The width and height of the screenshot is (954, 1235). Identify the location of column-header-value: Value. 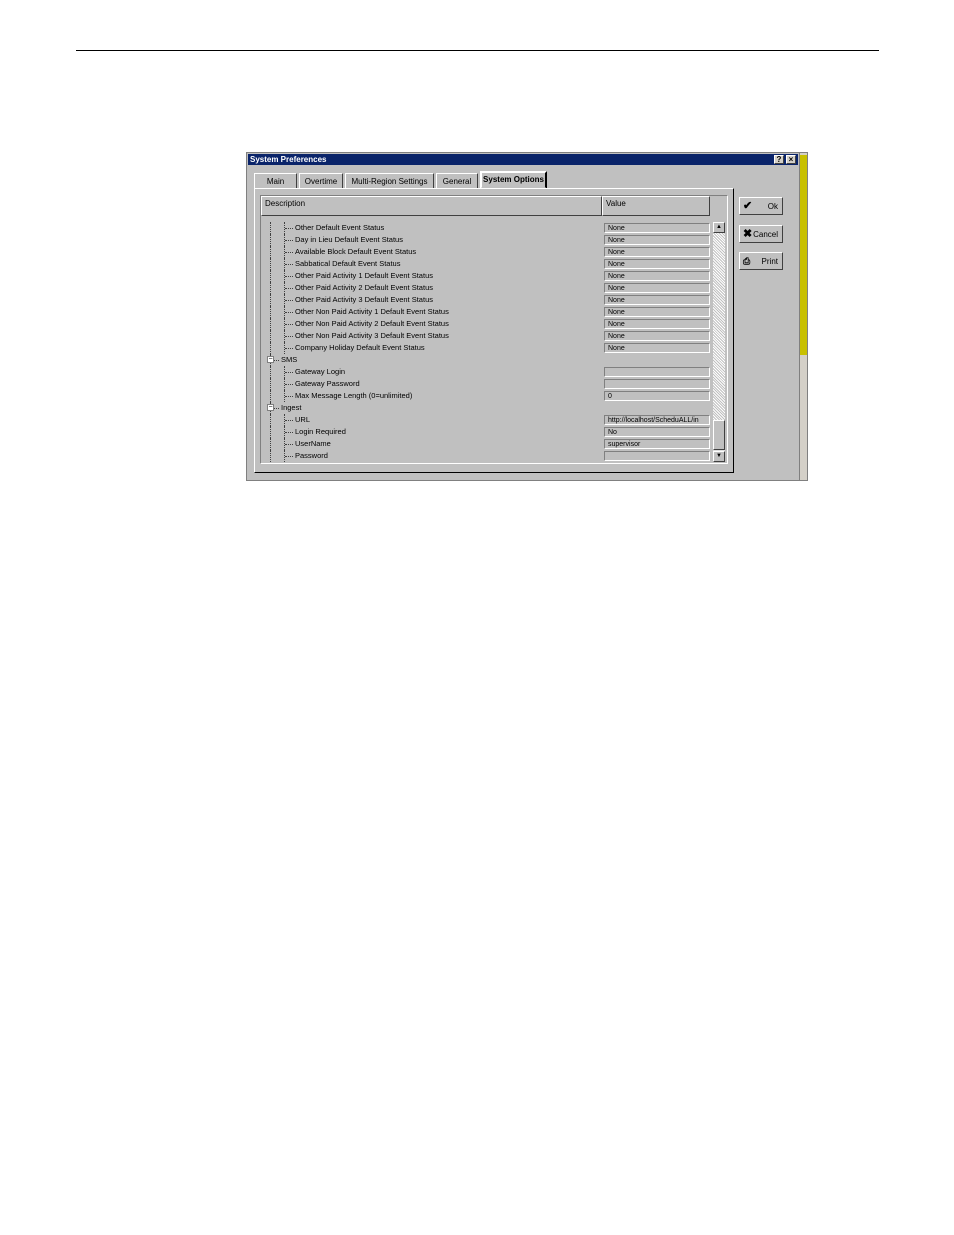
(656, 206).